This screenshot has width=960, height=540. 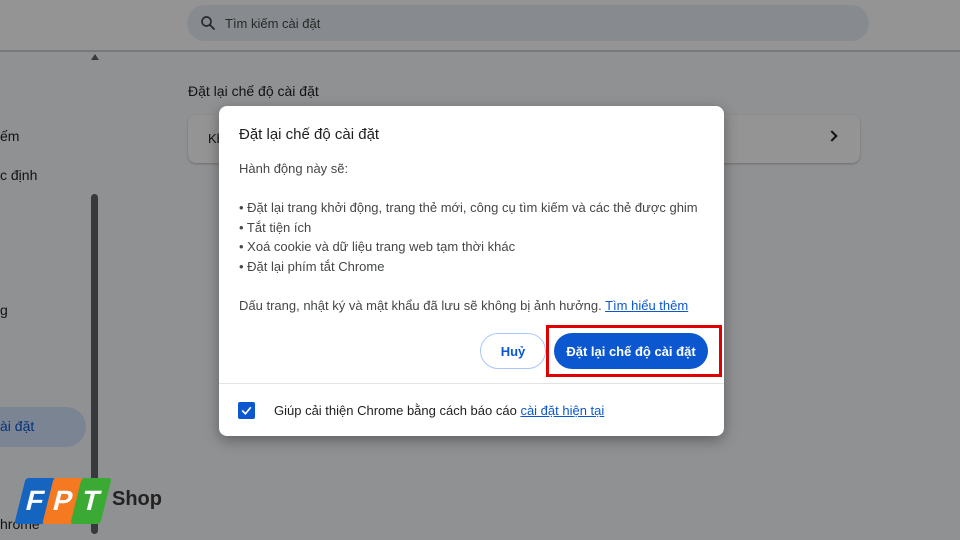 I want to click on checkbox-label-text: Giúp cải thiện Chrome bằng cách báo cáo, so click(x=395, y=410).